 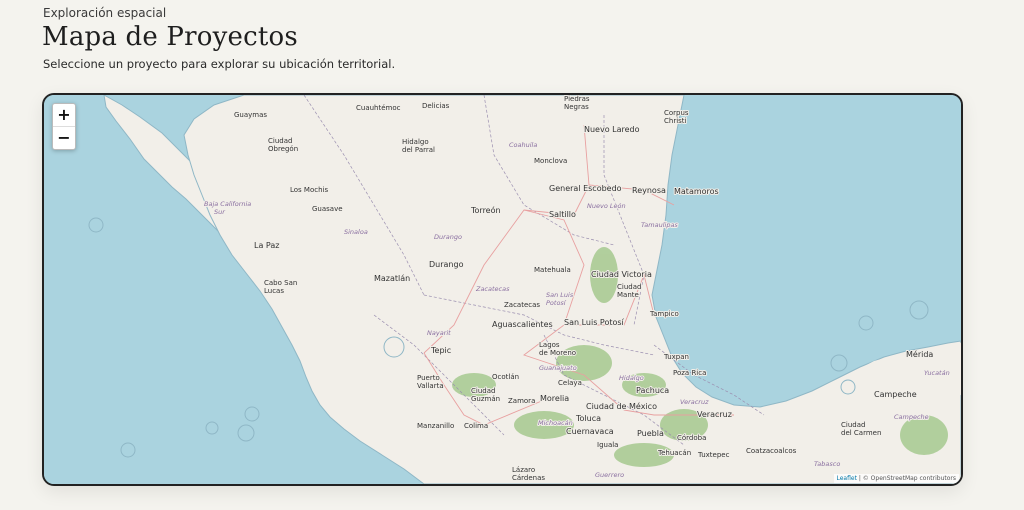 I want to click on city-label: Morelia, so click(x=554, y=398).